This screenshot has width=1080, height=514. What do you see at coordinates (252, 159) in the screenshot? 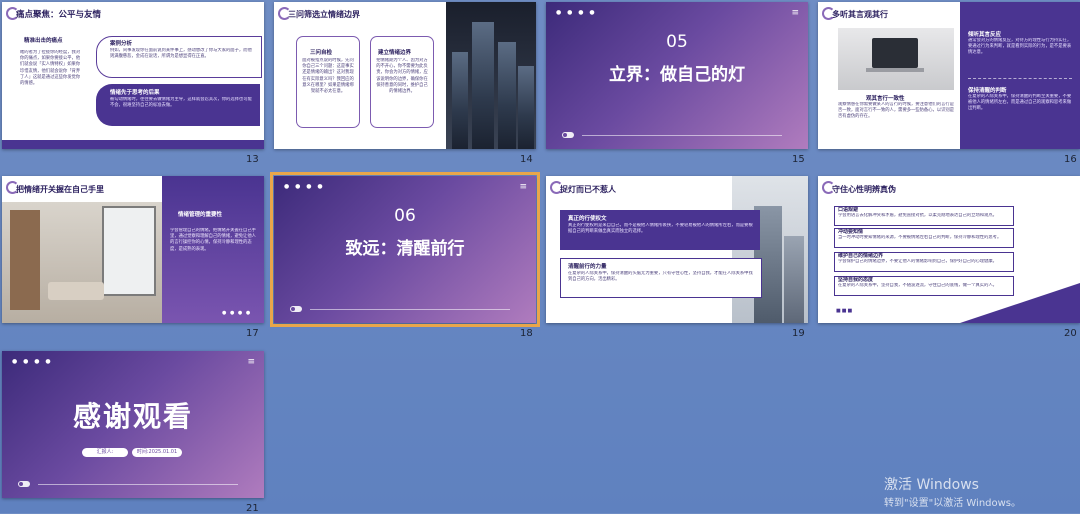
I see `slide-number: 13` at bounding box center [252, 159].